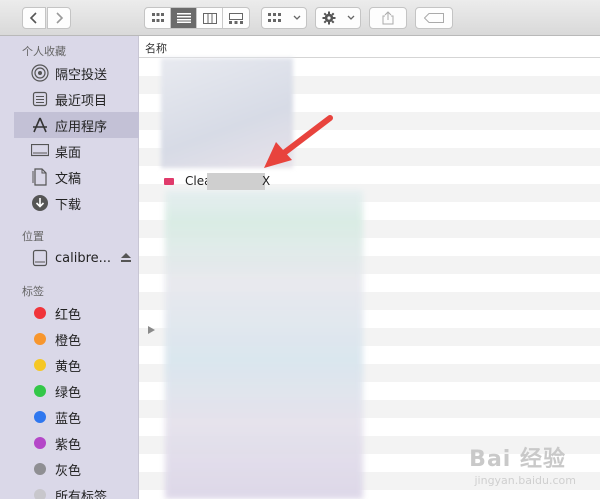 The image size is (600, 499). What do you see at coordinates (517, 459) in the screenshot?
I see `watermark-text: Bai 经验` at bounding box center [517, 459].